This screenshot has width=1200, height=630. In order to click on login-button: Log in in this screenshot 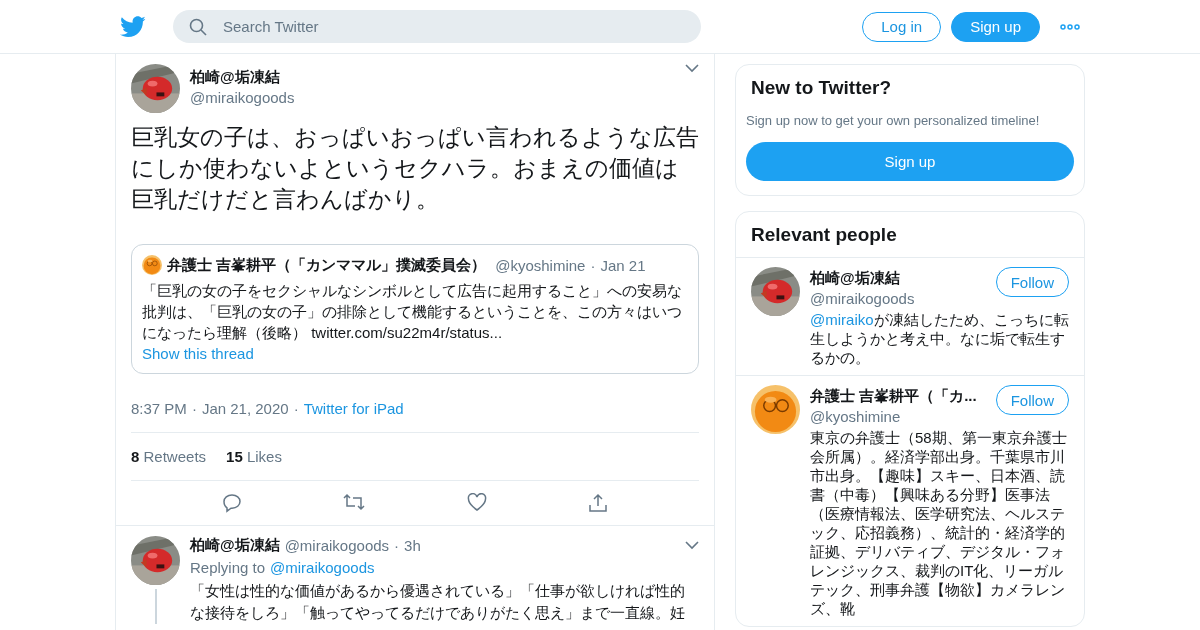, I will do `click(902, 26)`.